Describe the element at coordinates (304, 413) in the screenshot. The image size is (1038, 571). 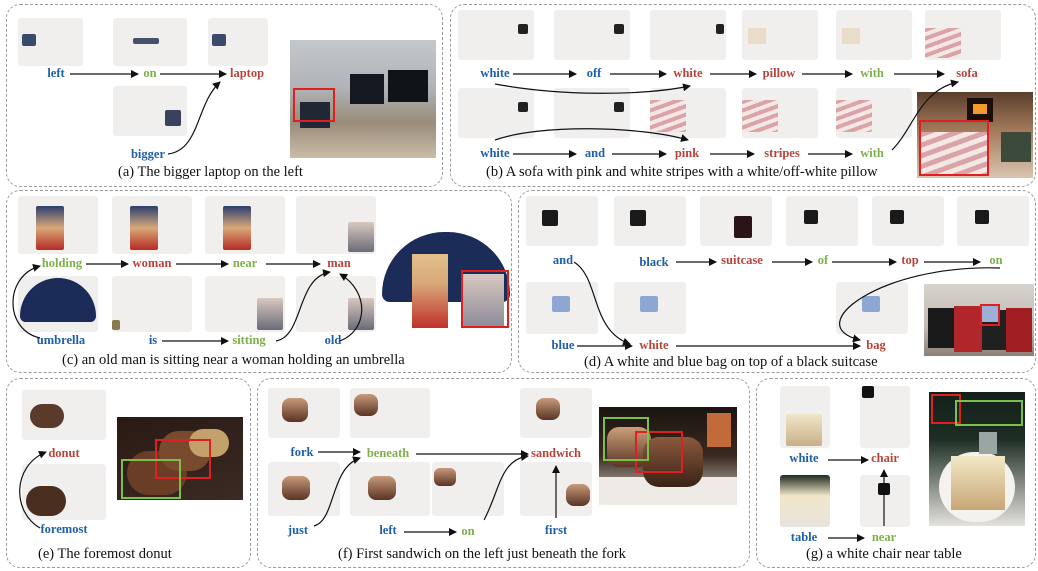
I see `thumb-f-fork` at that location.